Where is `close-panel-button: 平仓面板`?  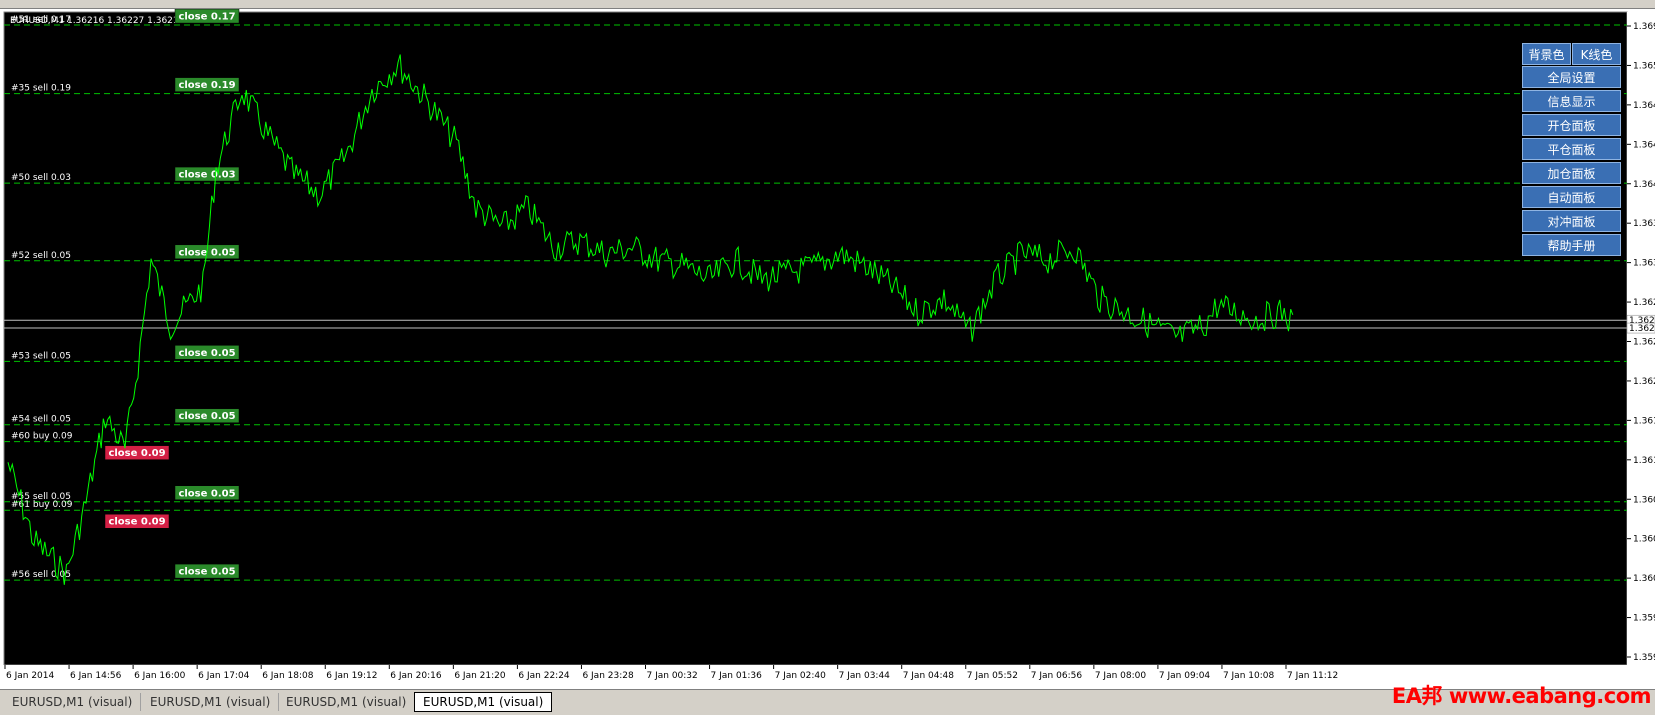 close-panel-button: 平仓面板 is located at coordinates (1571, 149).